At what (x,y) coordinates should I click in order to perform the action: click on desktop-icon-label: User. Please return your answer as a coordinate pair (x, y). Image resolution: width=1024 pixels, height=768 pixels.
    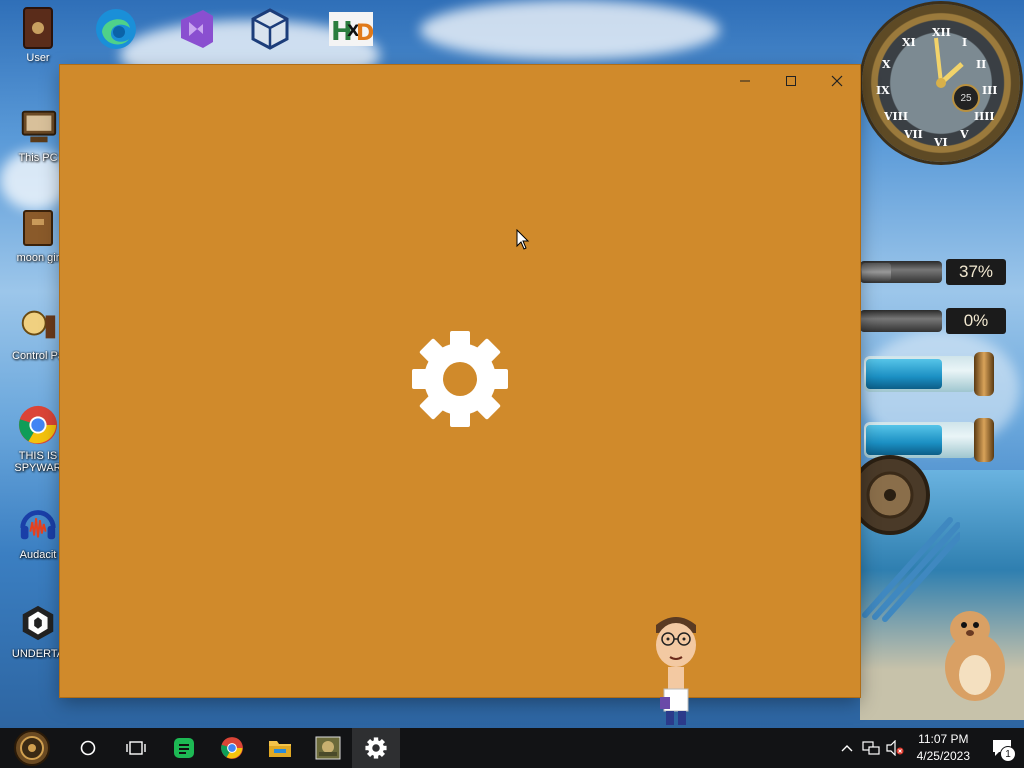
    Looking at the image, I should click on (38, 58).